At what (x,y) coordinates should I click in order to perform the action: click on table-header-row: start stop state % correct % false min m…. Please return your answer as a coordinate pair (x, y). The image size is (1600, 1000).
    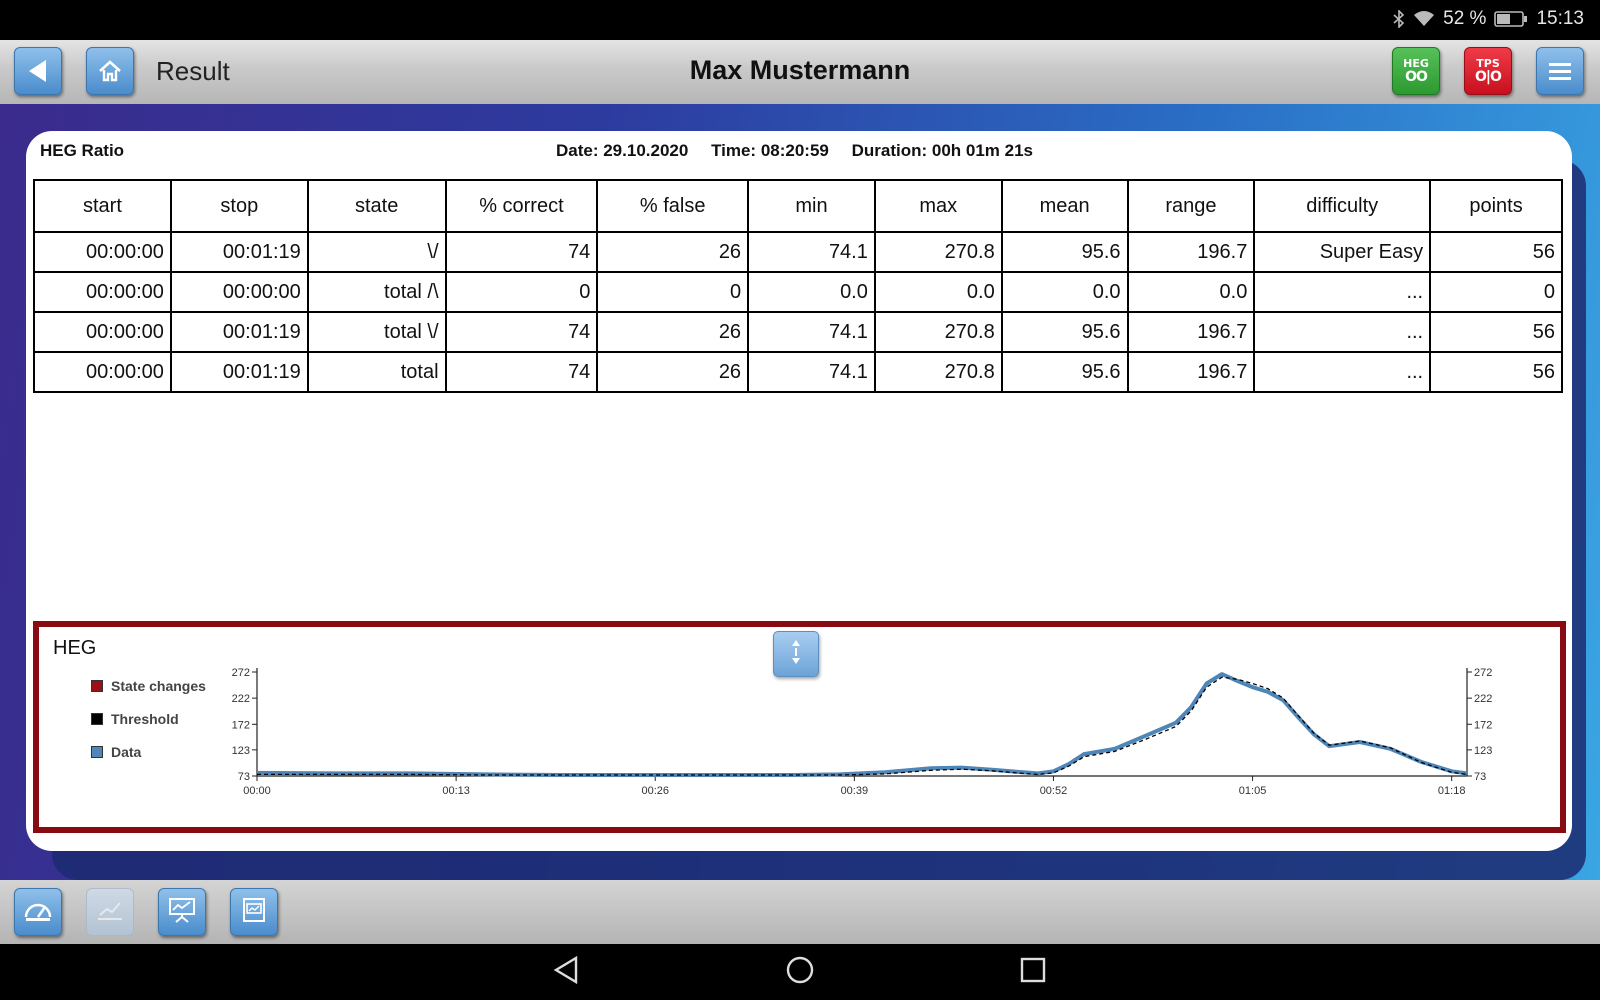
    Looking at the image, I should click on (798, 206).